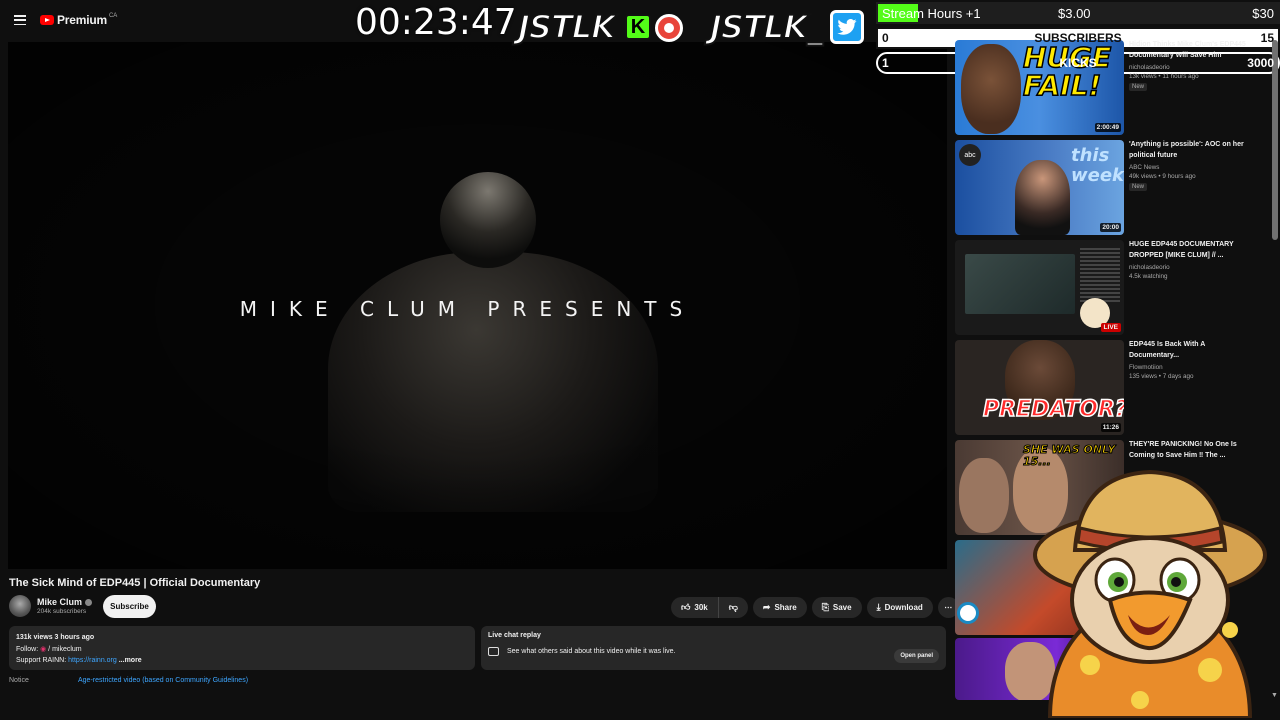  What do you see at coordinates (1110, 427) in the screenshot?
I see `duration-badge: 11:26` at bounding box center [1110, 427].